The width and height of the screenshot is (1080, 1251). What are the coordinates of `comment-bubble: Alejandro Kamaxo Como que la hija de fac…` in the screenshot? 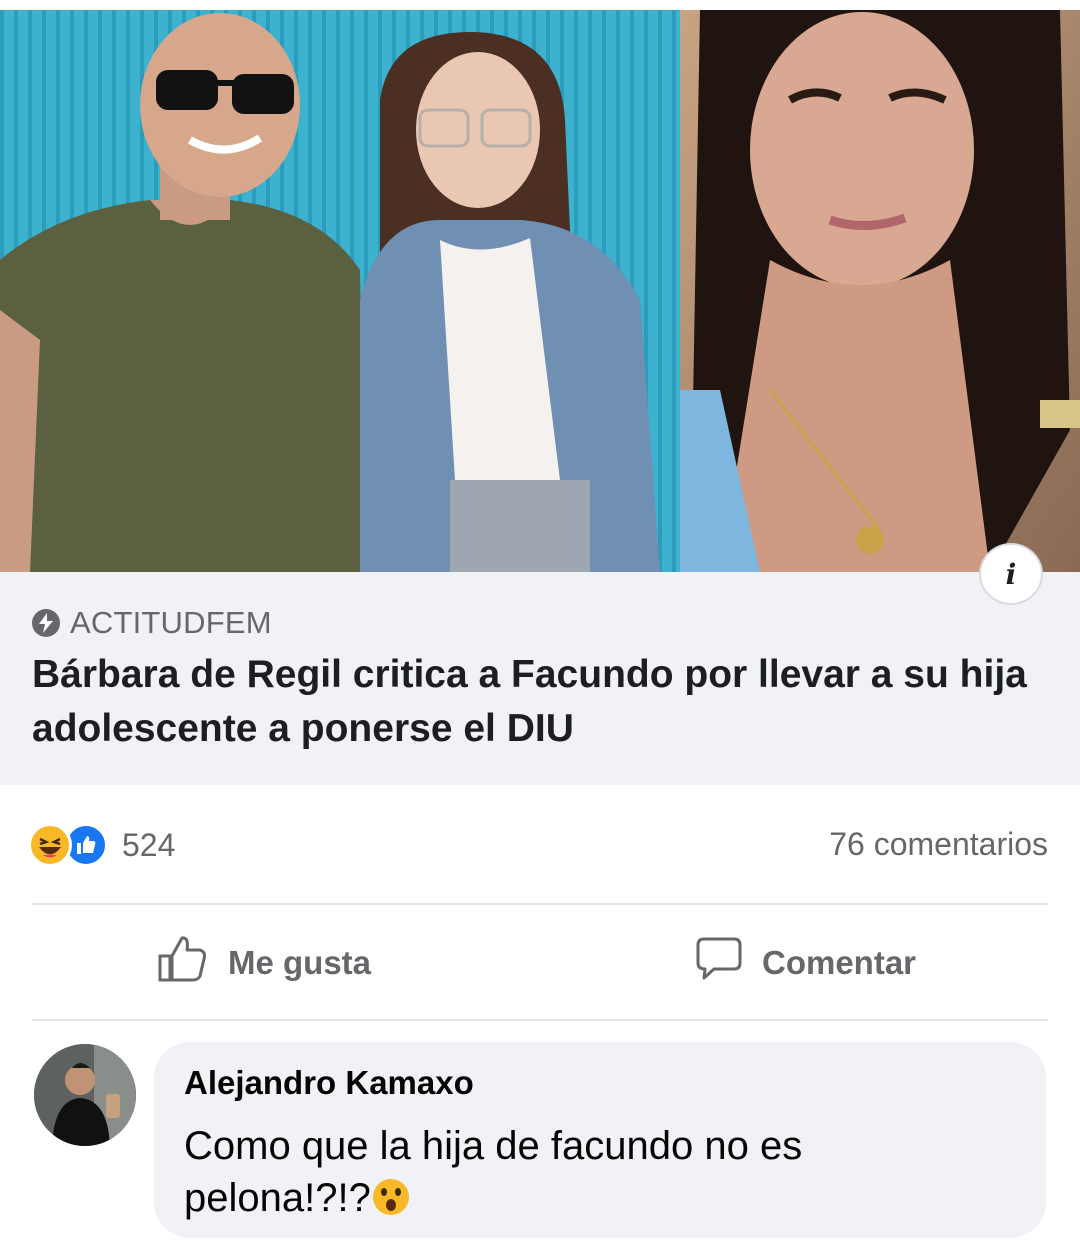 It's located at (600, 1140).